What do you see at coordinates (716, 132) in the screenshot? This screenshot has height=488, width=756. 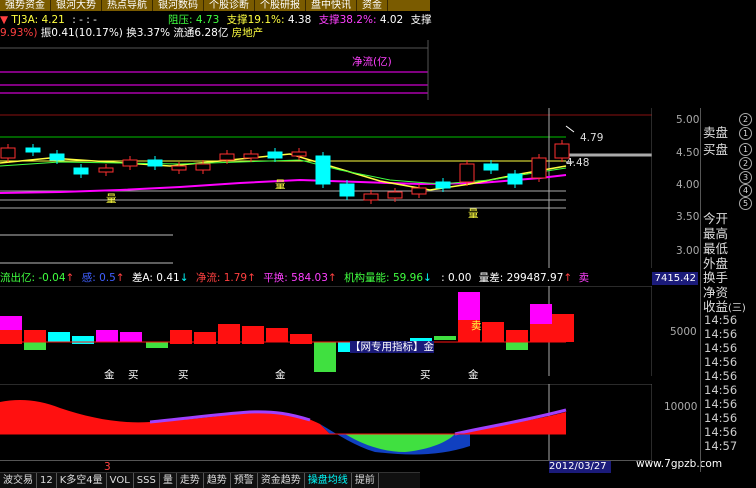 I see `sell-disk-label: 卖盘` at bounding box center [716, 132].